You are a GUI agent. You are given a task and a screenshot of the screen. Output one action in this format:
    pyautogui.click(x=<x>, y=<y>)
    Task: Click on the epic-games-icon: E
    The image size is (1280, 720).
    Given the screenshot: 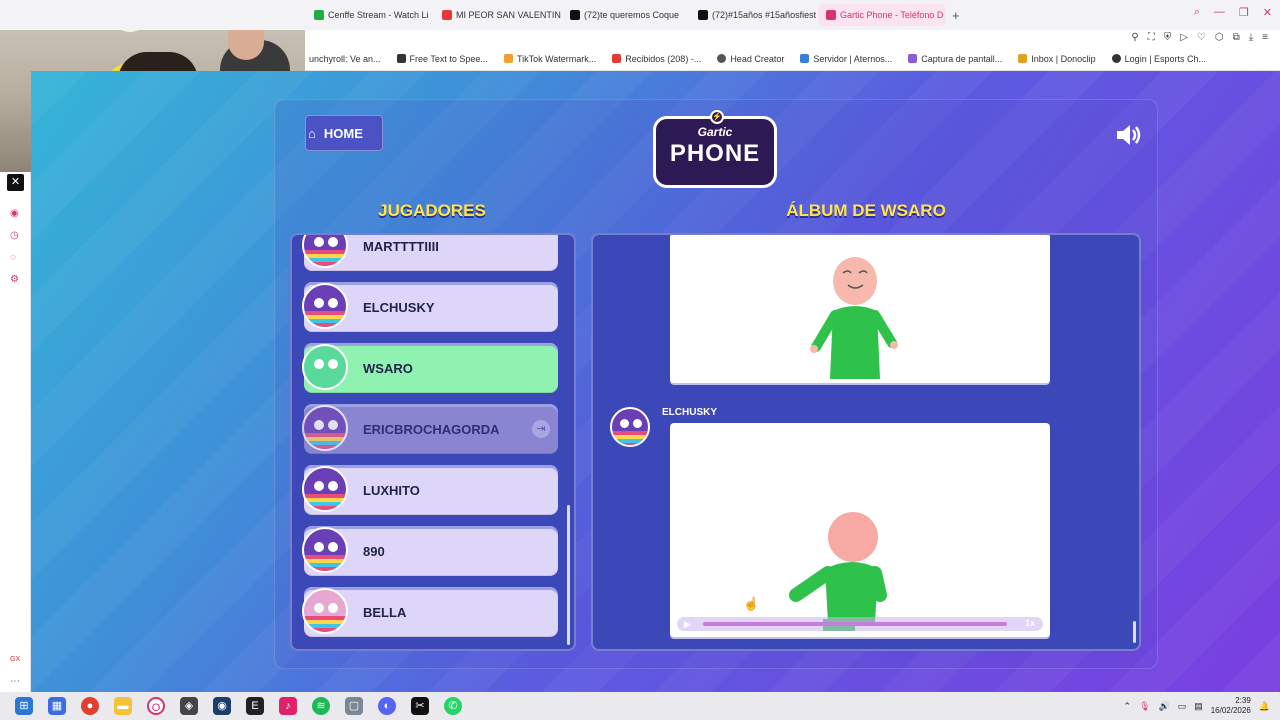 What is the action you would take?
    pyautogui.click(x=255, y=706)
    